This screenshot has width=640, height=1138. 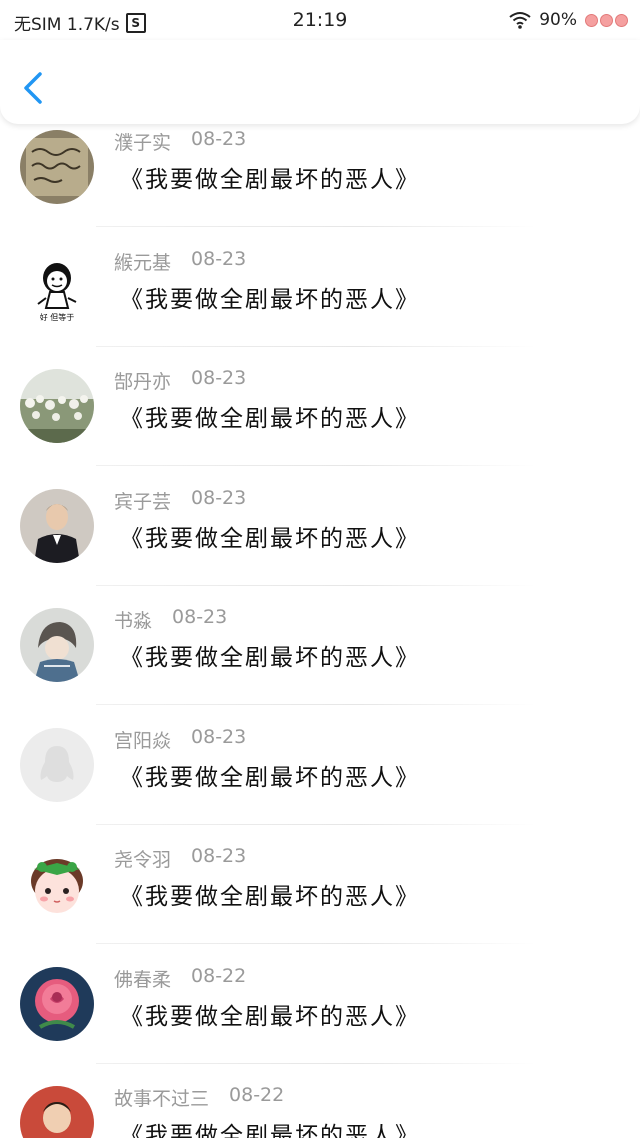 I want to click on avatar: 好 但等于, so click(x=57, y=286).